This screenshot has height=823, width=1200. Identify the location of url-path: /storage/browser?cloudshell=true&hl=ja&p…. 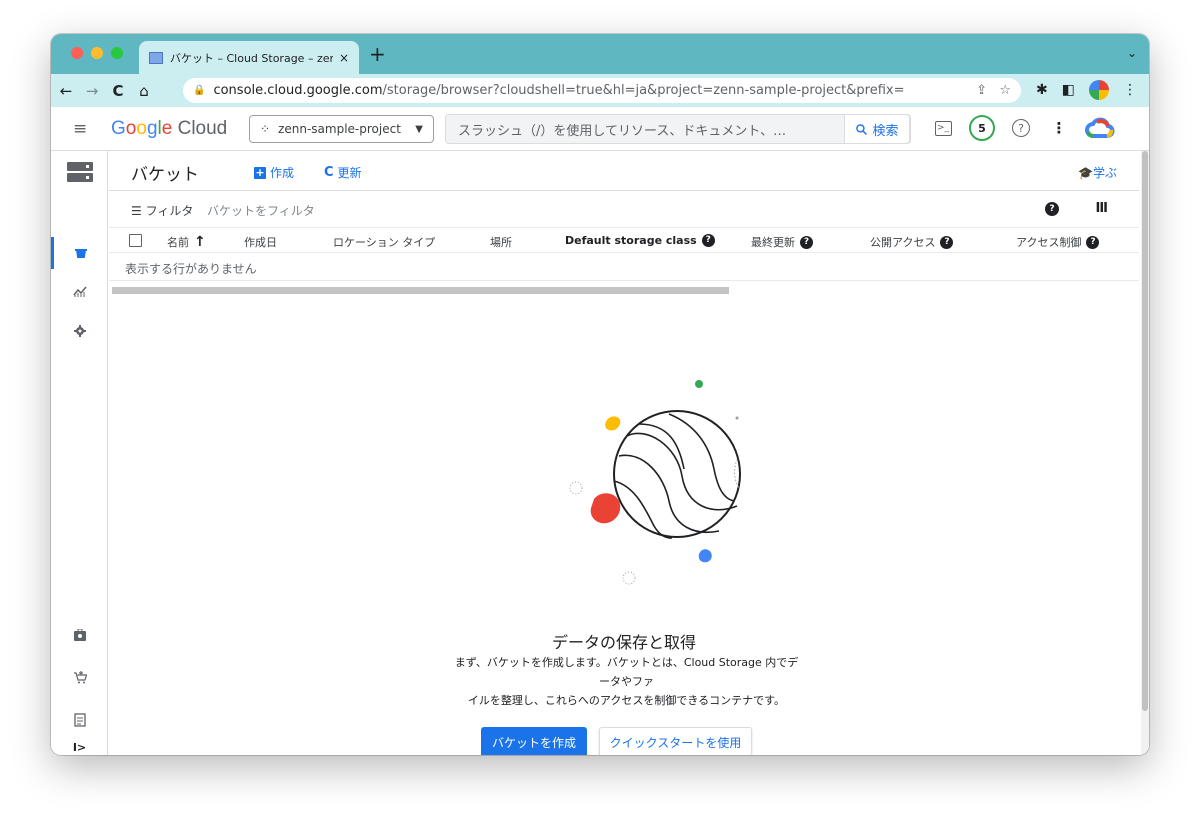
(643, 90).